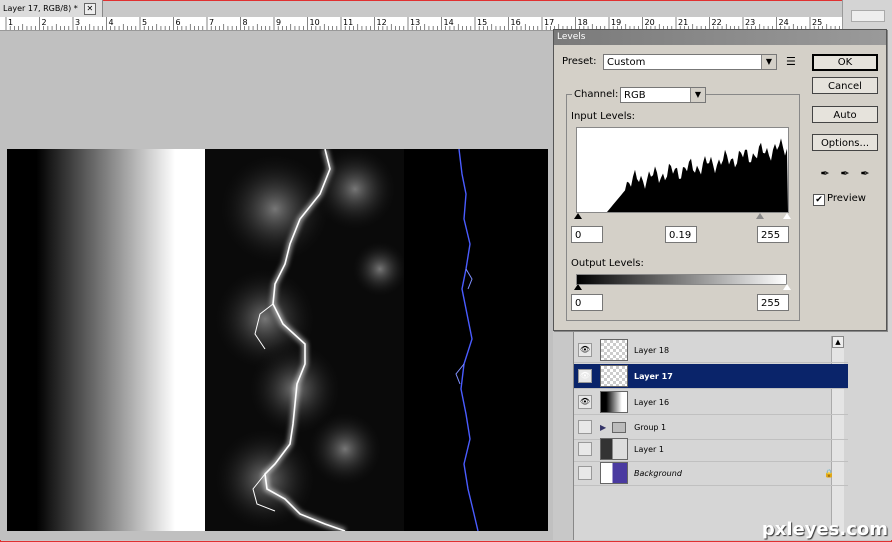 This screenshot has width=892, height=542. Describe the element at coordinates (578, 216) in the screenshot. I see `input-black-slider` at that location.